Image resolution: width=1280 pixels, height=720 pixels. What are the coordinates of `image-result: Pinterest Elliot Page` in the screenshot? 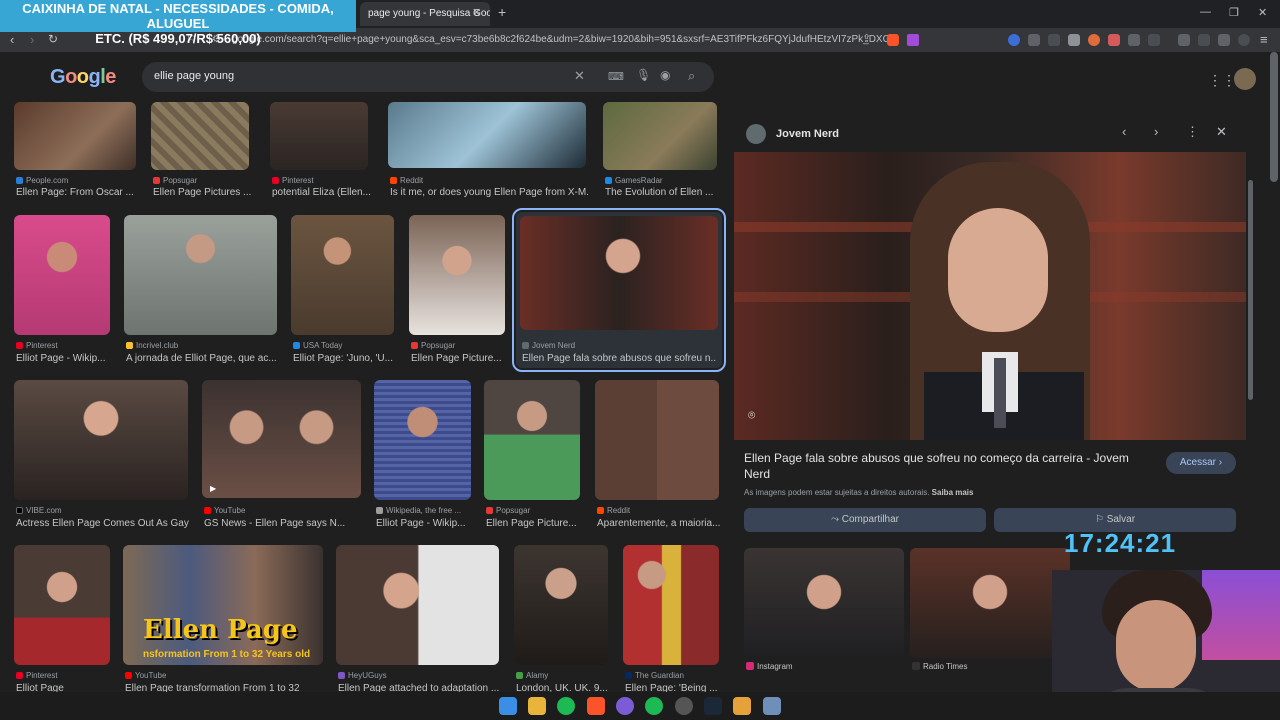 It's located at (62, 619).